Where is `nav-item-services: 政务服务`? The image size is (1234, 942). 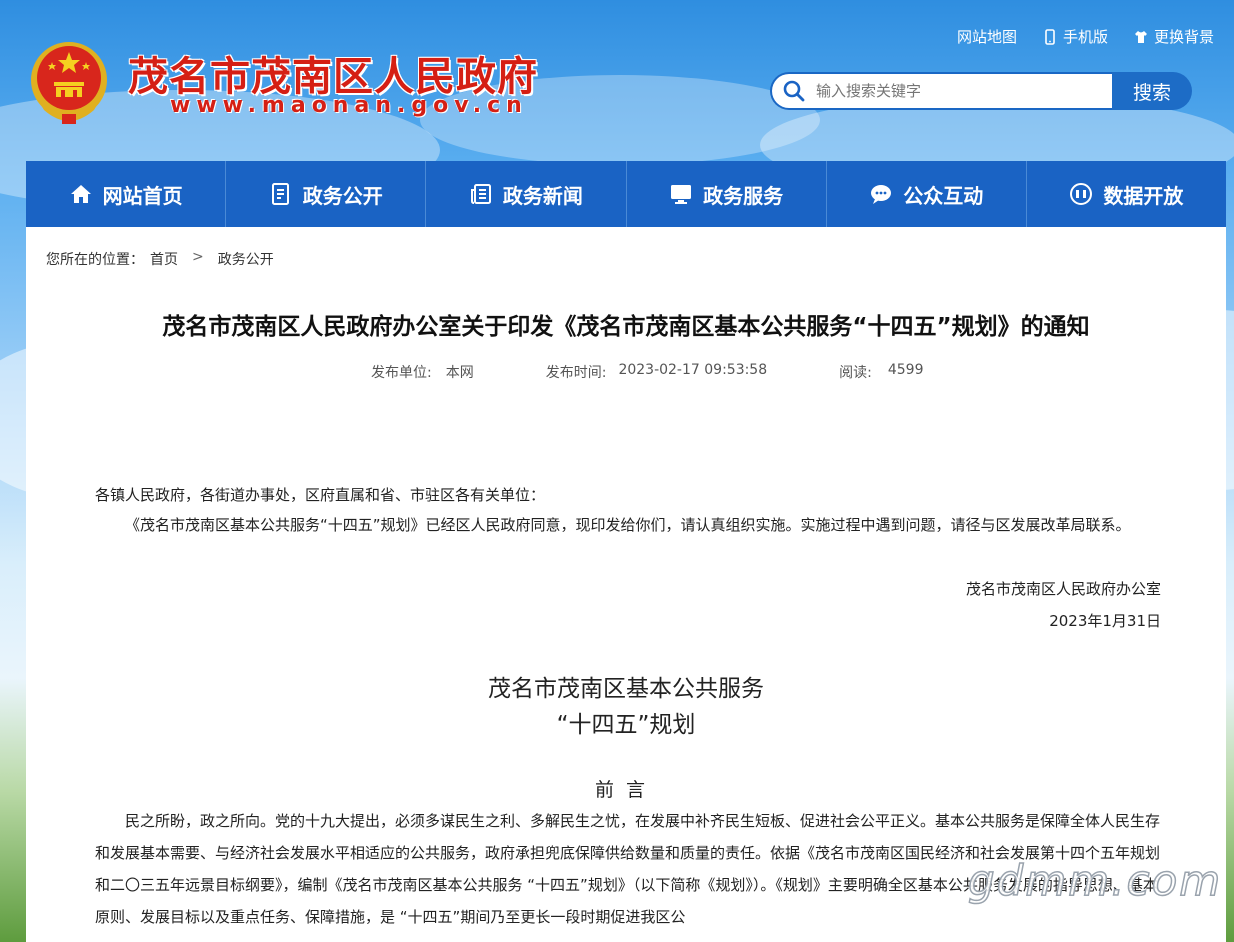 nav-item-services: 政务服务 is located at coordinates (727, 194).